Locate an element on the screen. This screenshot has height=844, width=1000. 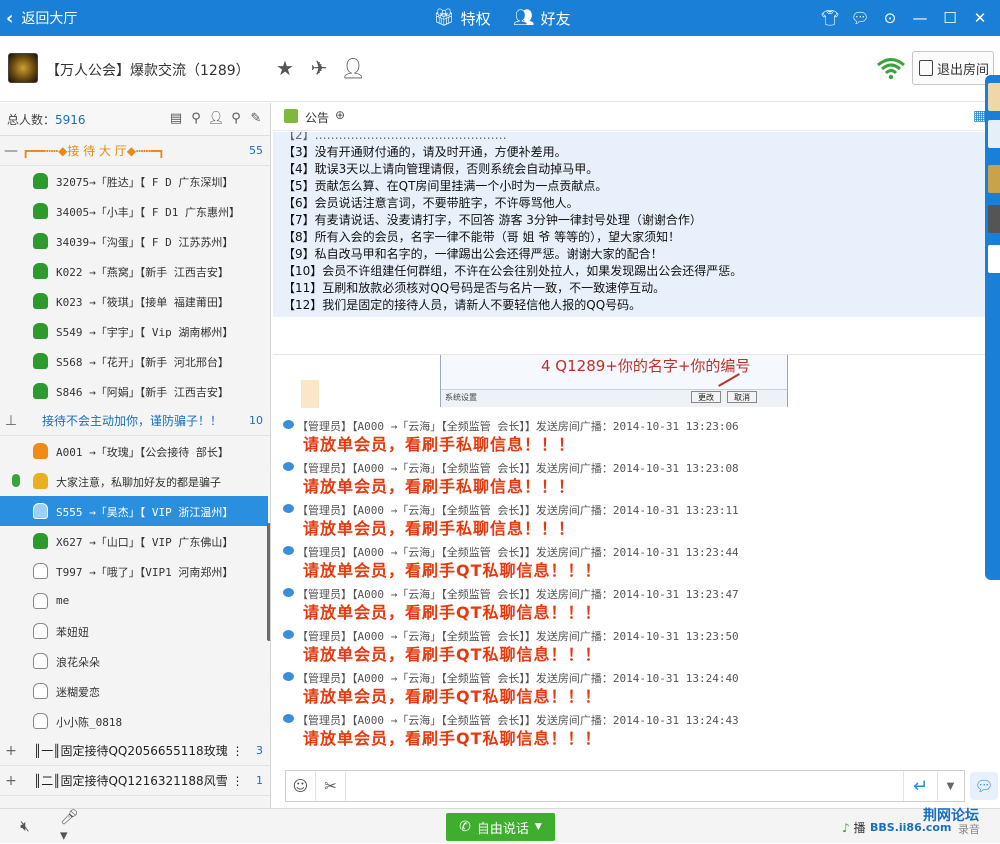
member-row: S846 →「阿娟」【新手 江西吉安】 is located at coordinates (134, 391).